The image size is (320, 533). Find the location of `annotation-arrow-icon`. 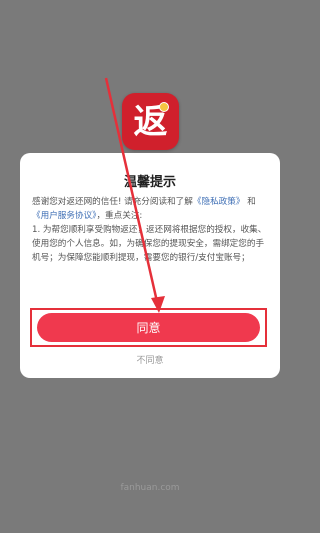

annotation-arrow-icon is located at coordinates (134, 195).